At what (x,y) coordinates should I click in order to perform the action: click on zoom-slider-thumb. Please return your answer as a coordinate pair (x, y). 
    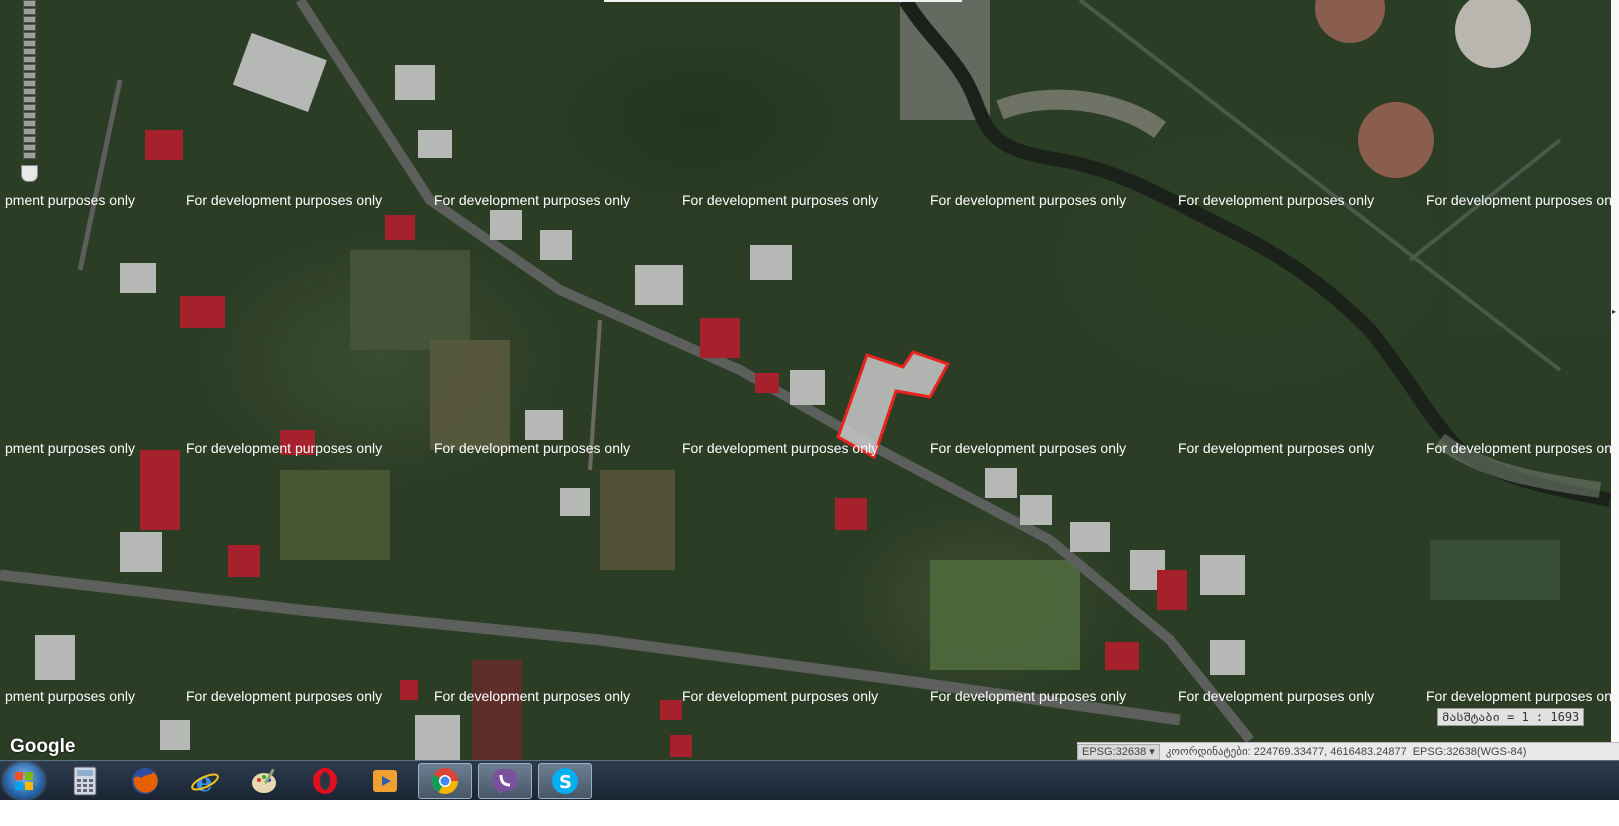
    Looking at the image, I should click on (29, 173).